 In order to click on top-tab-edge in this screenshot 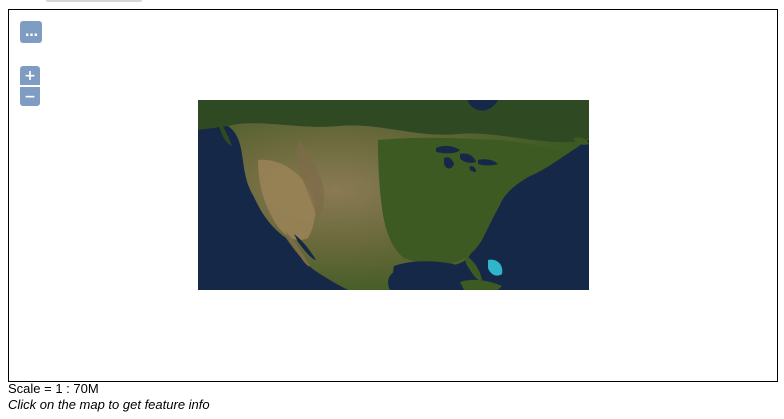, I will do `click(94, 1)`.